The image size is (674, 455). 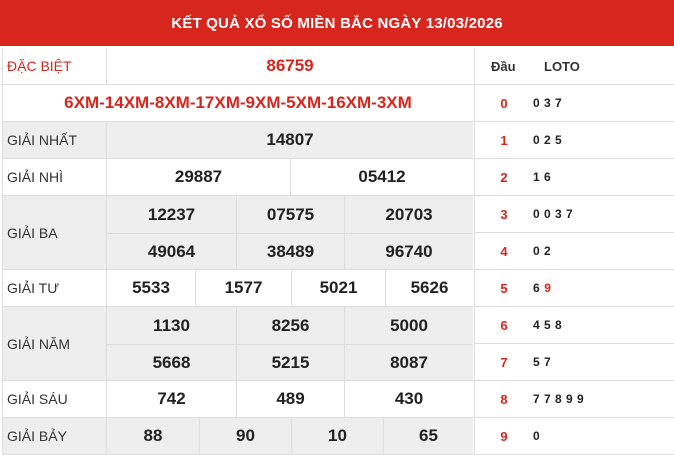 What do you see at coordinates (153, 435) in the screenshot?
I see `seventh-value: 88` at bounding box center [153, 435].